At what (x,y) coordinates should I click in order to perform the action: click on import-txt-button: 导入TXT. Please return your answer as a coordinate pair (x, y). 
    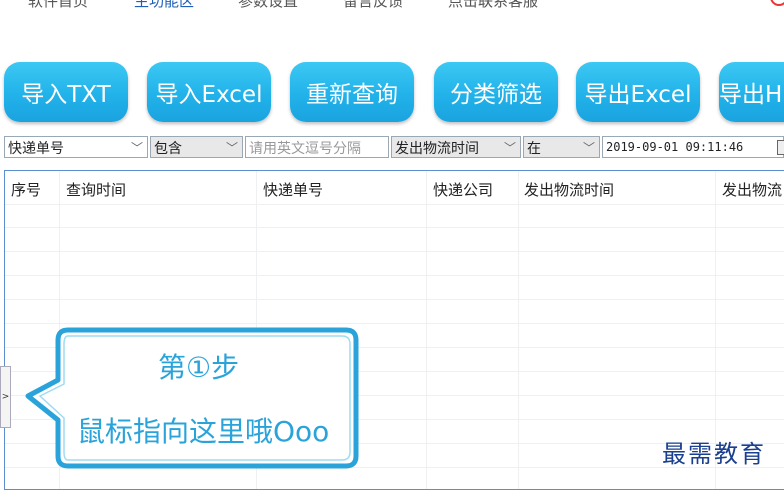
    Looking at the image, I should click on (66, 92).